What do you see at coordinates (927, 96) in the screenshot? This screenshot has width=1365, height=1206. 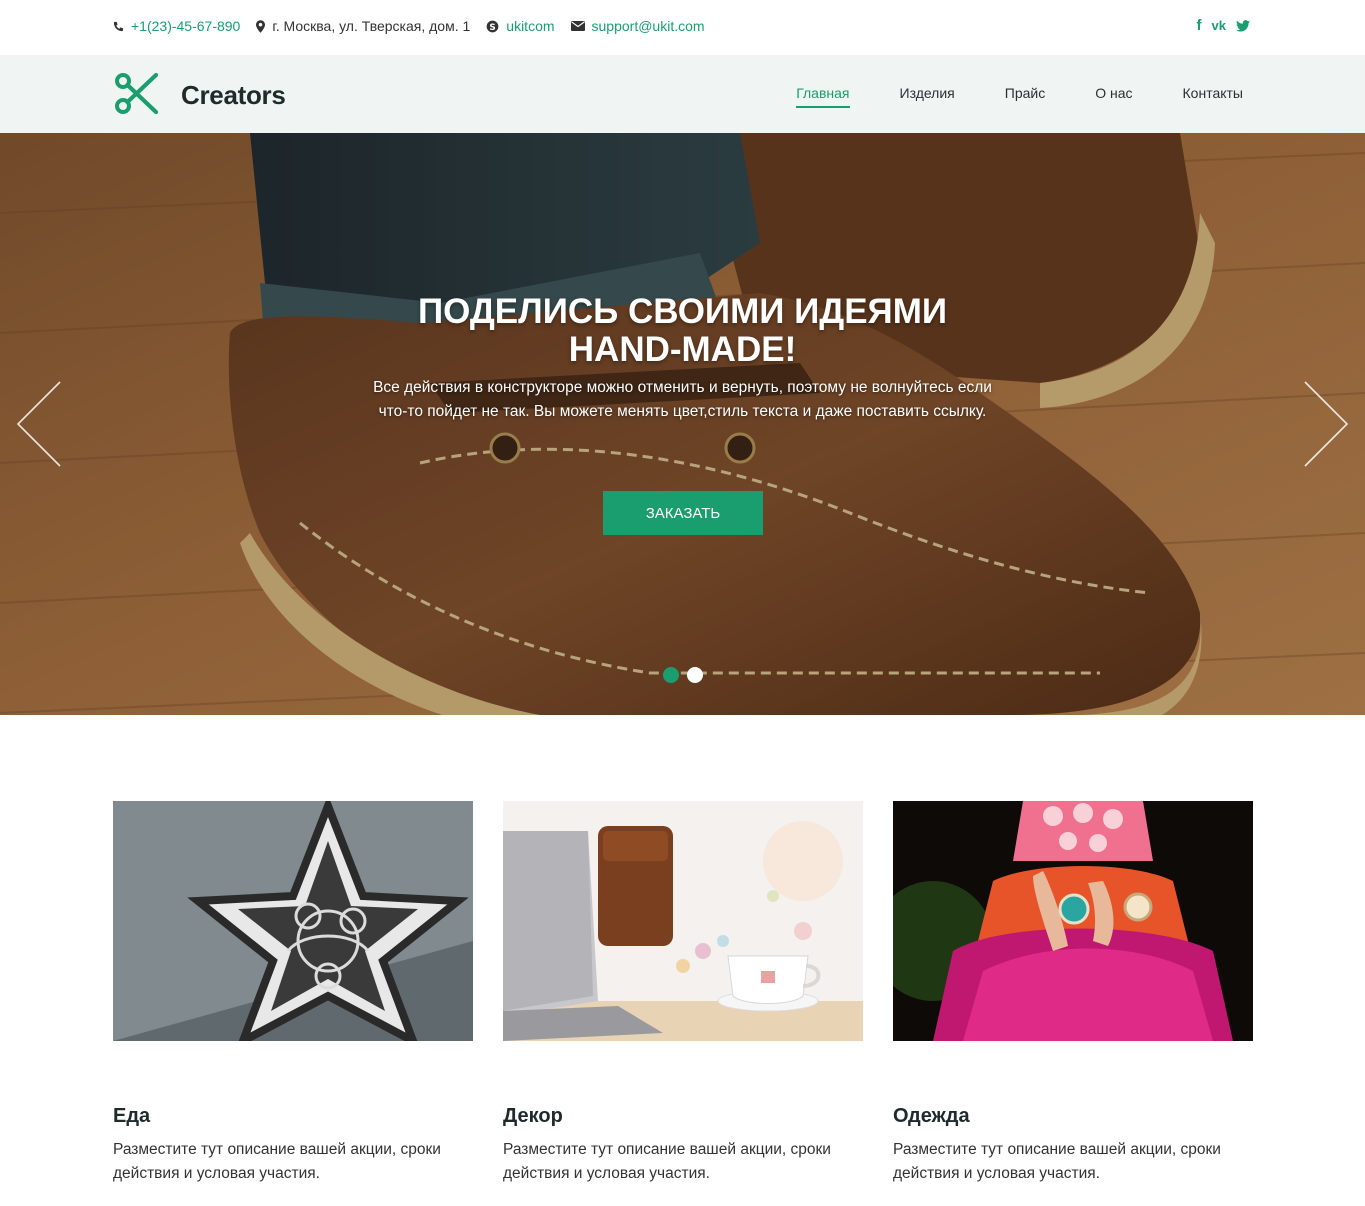 I see `nav-item-products: Изделия` at bounding box center [927, 96].